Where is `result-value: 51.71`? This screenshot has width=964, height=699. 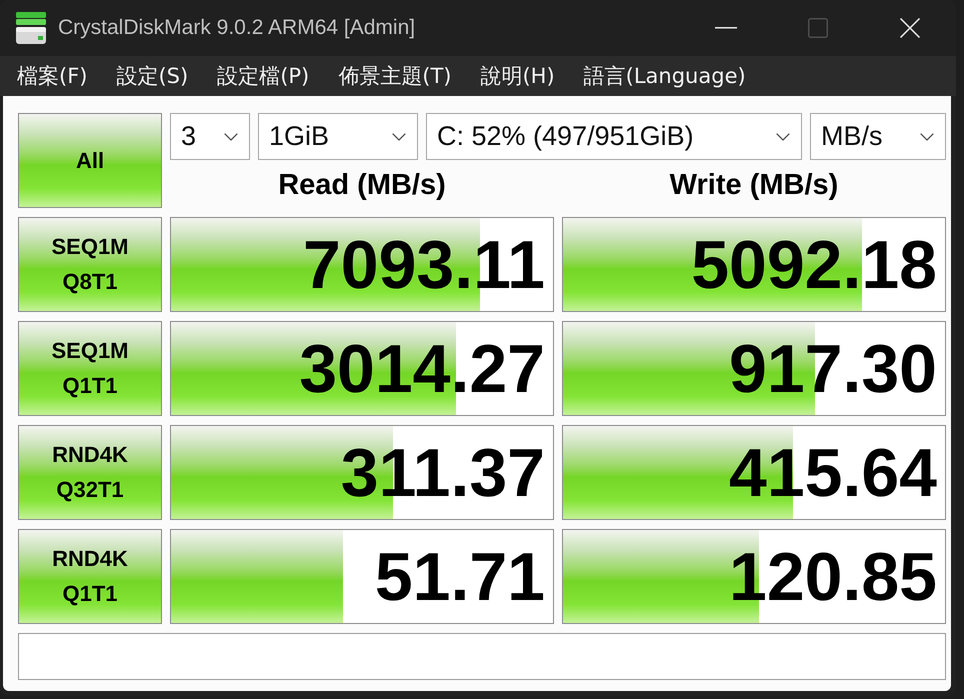 result-value: 51.71 is located at coordinates (459, 576).